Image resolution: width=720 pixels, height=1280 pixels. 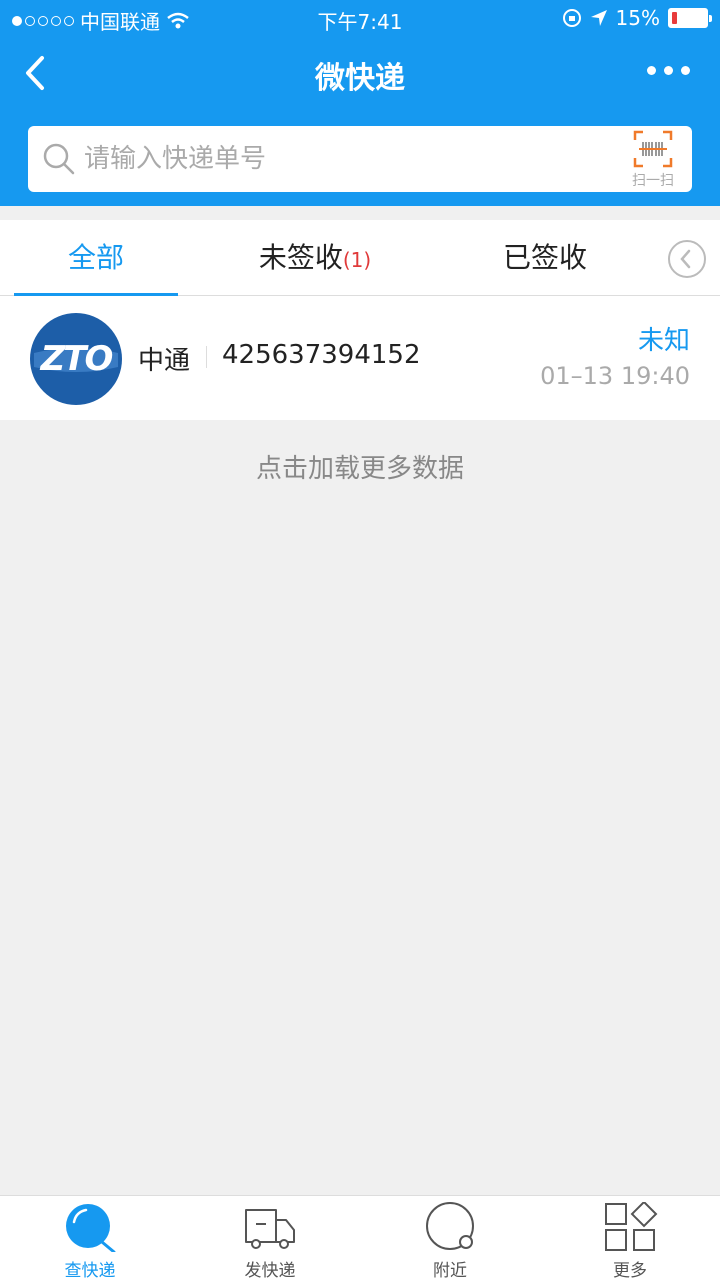 I want to click on bottom-nav-label: 附近, so click(x=450, y=1270).